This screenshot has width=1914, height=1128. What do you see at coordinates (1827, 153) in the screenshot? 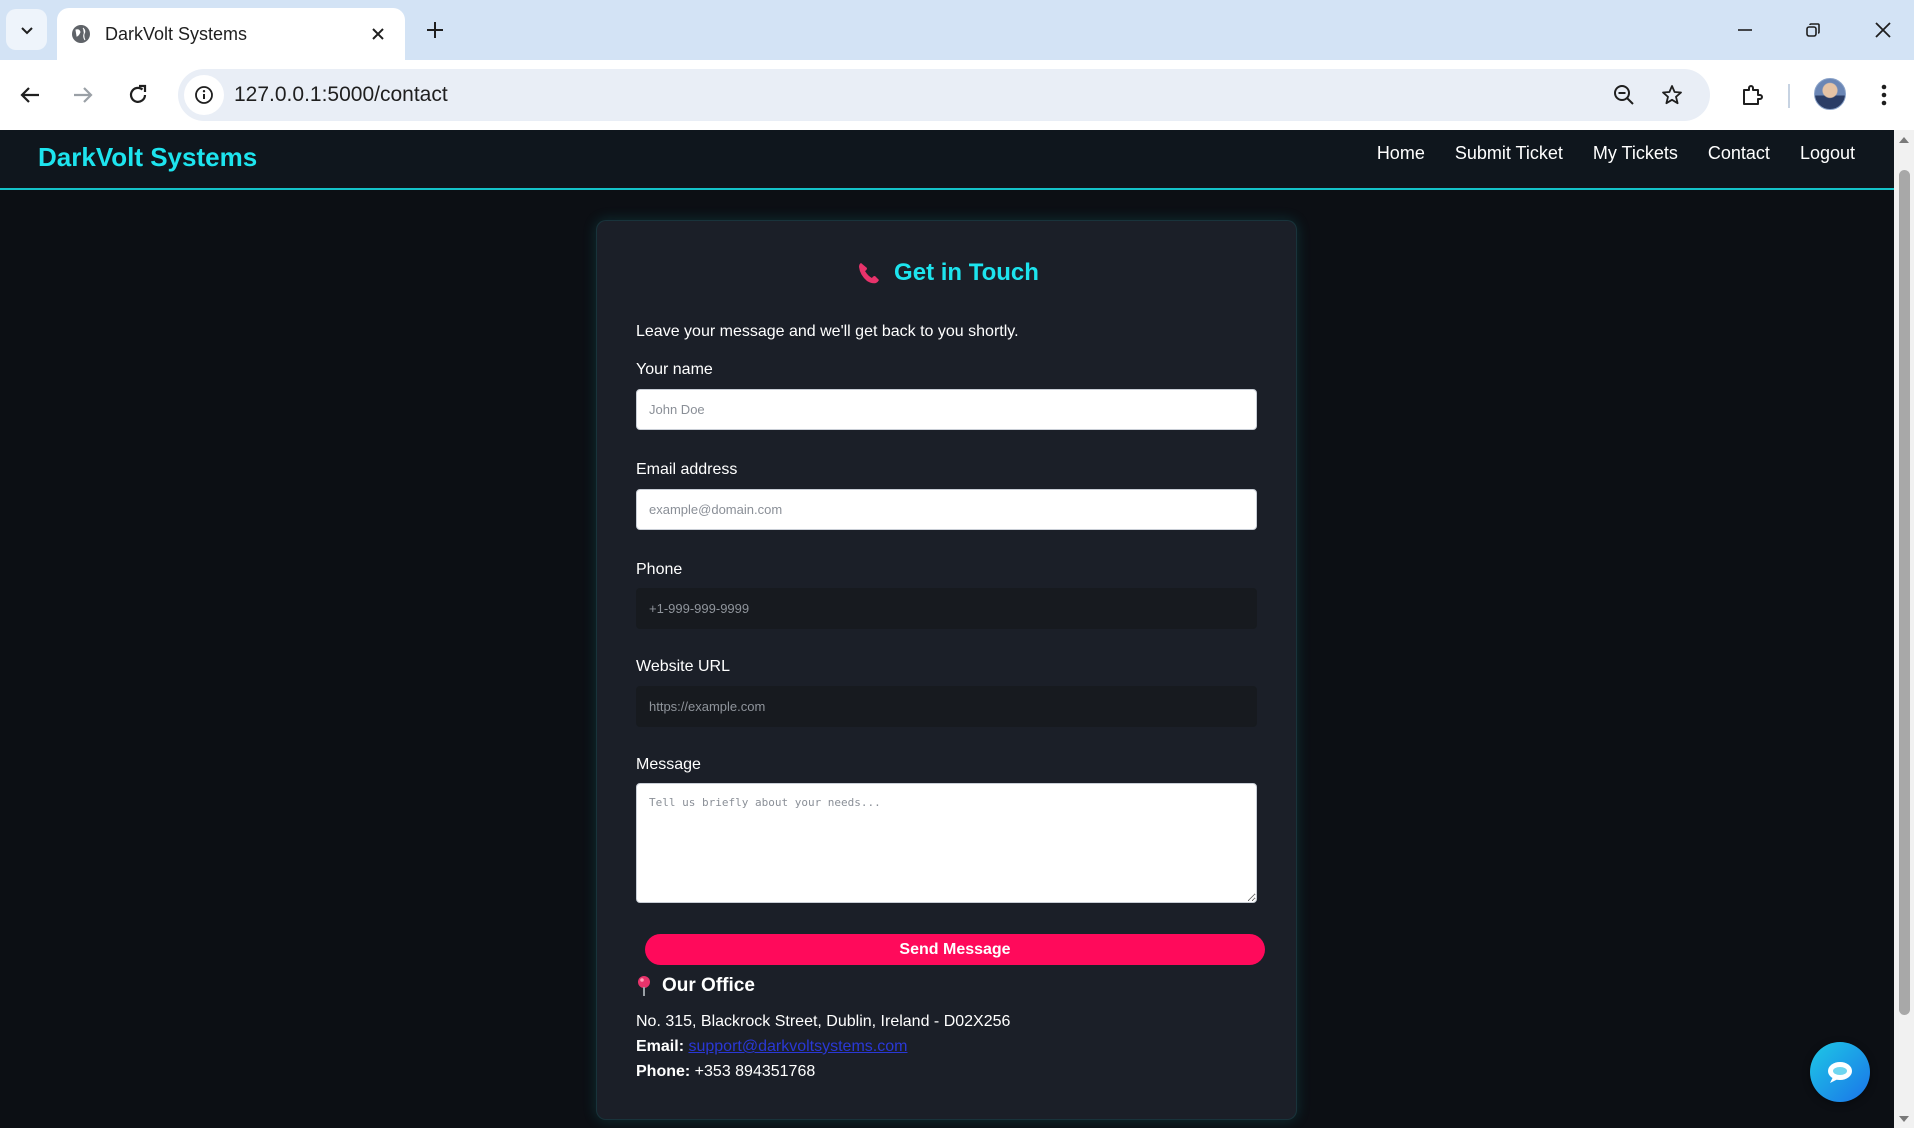
I see `nav-link-logout: Logout` at bounding box center [1827, 153].